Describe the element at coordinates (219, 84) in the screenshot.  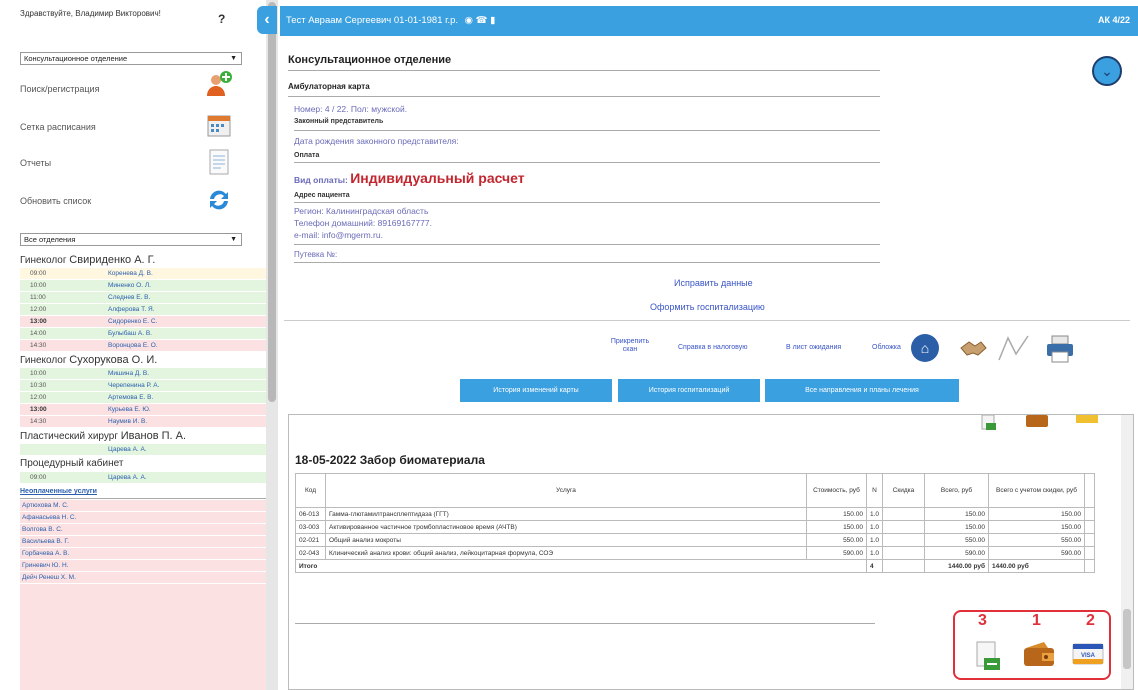
I see `user-add-icon` at that location.